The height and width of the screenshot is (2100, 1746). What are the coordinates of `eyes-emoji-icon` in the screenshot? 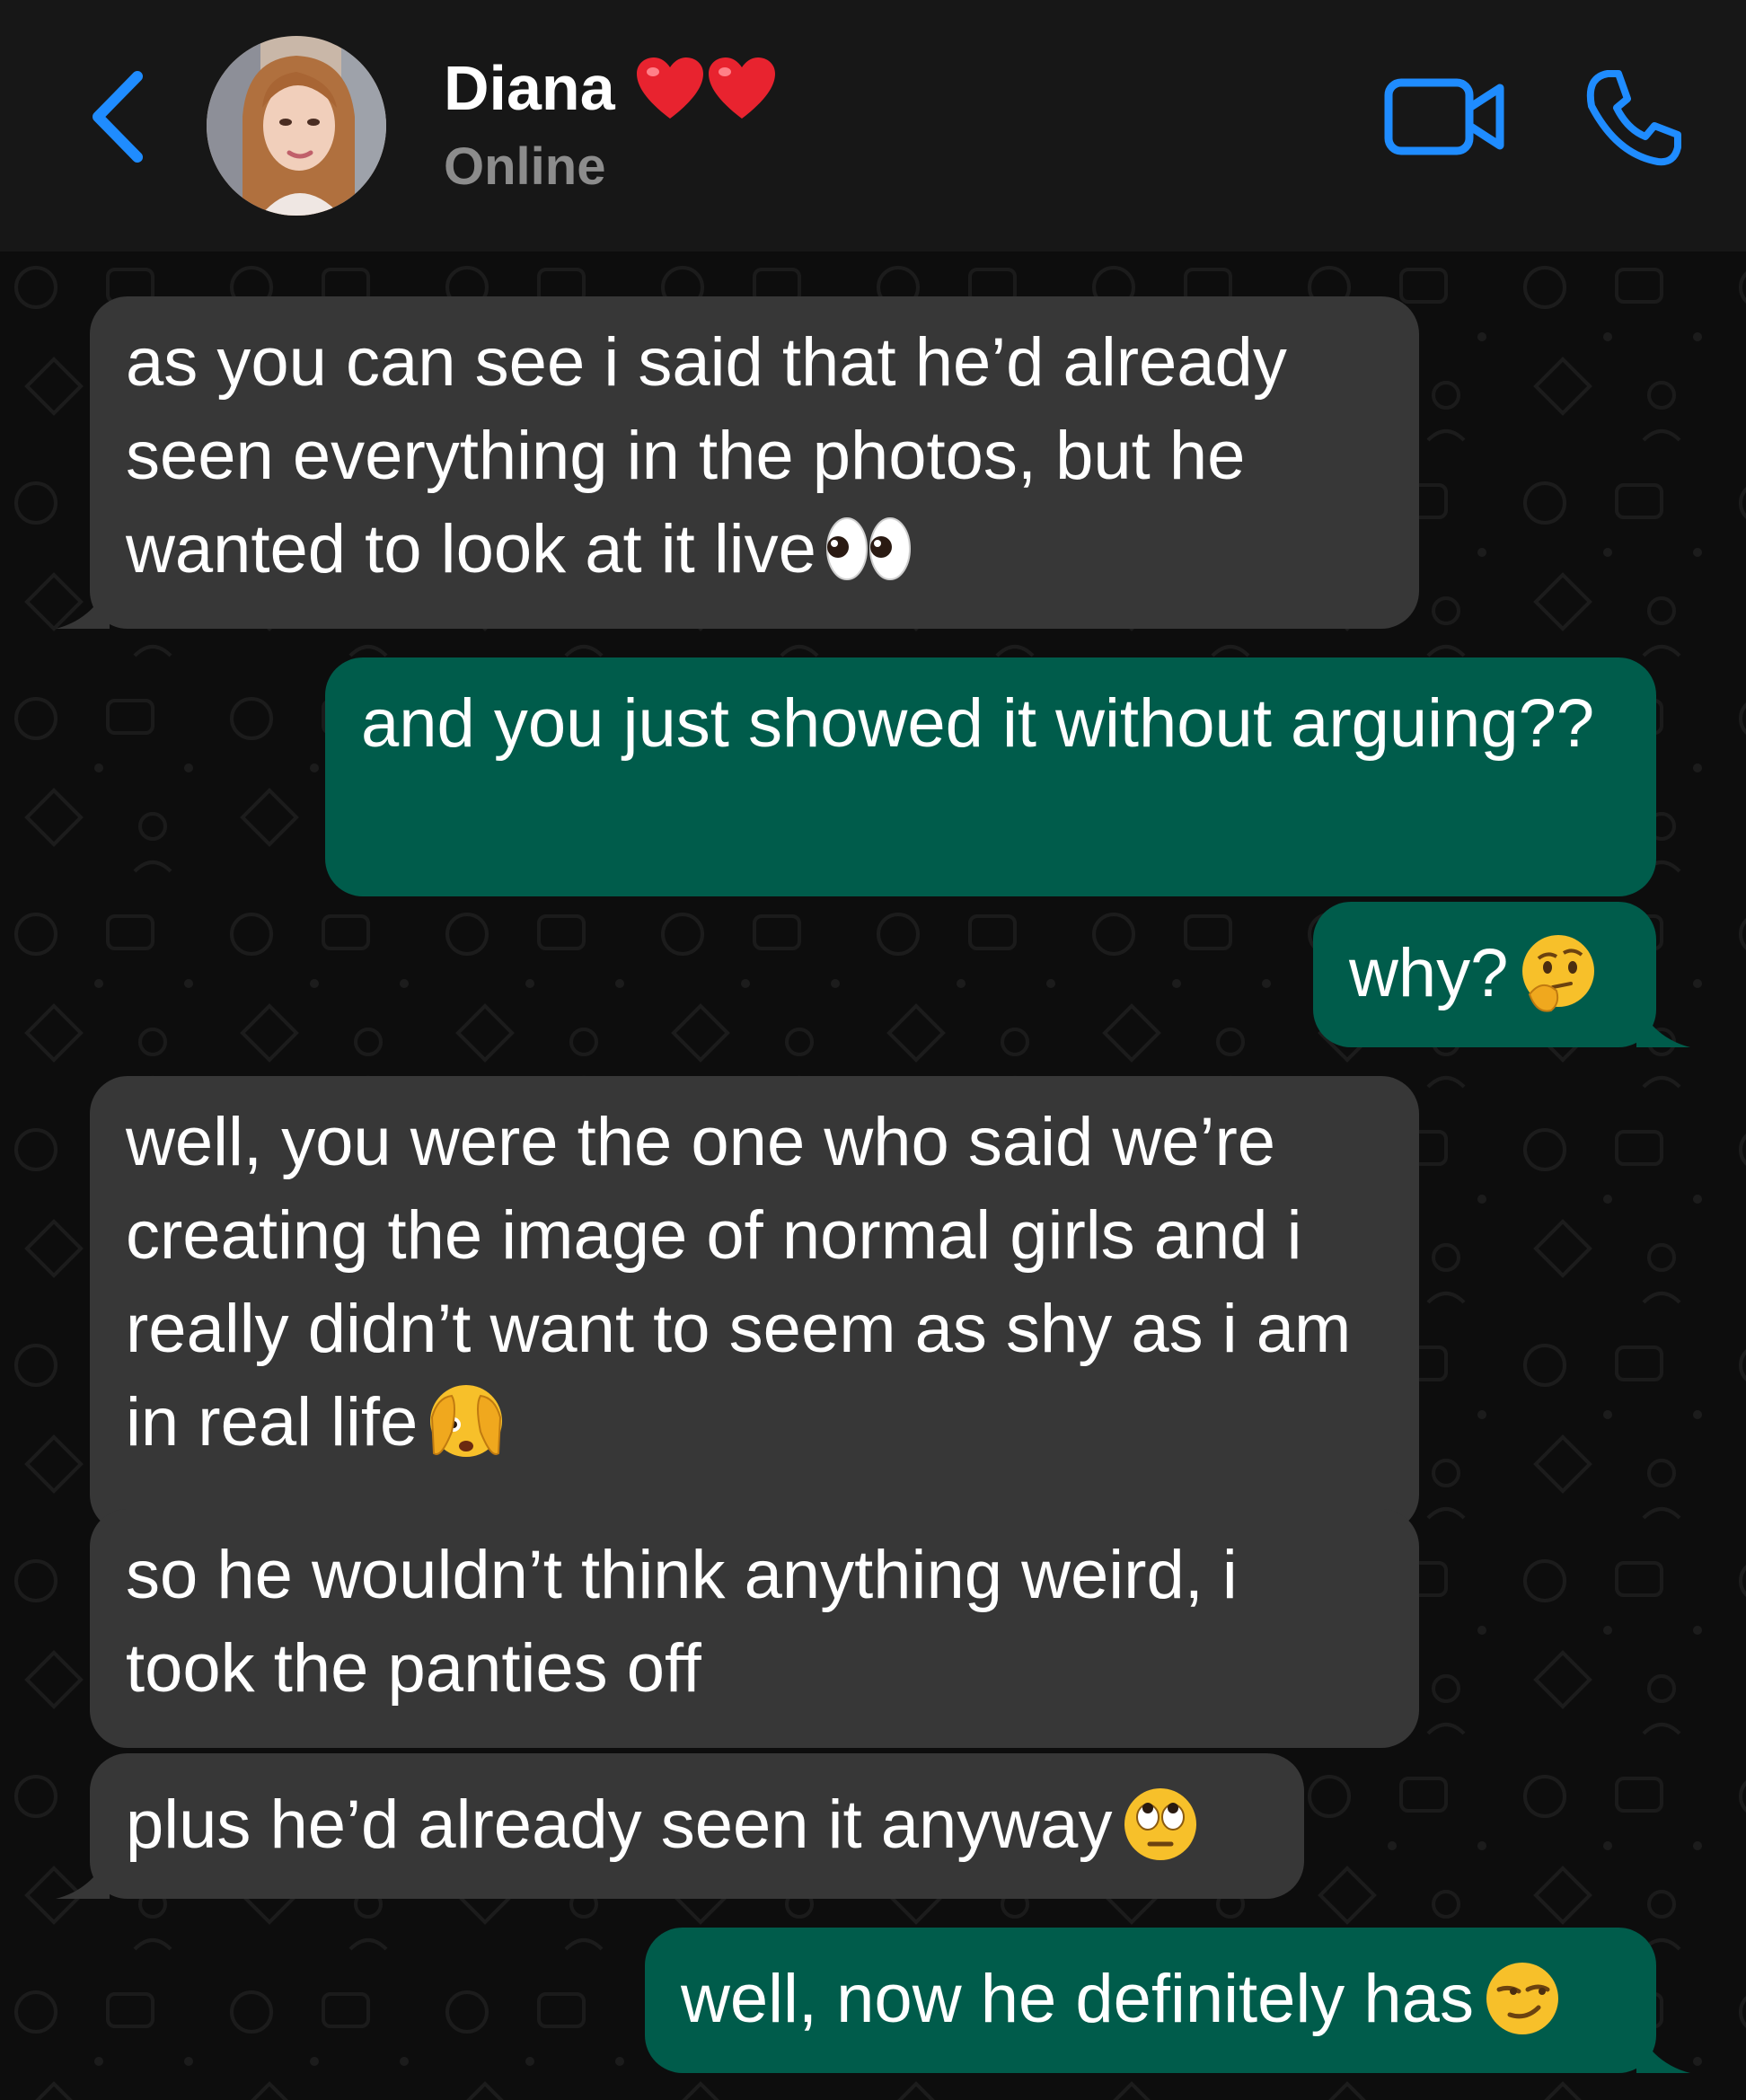 It's located at (868, 548).